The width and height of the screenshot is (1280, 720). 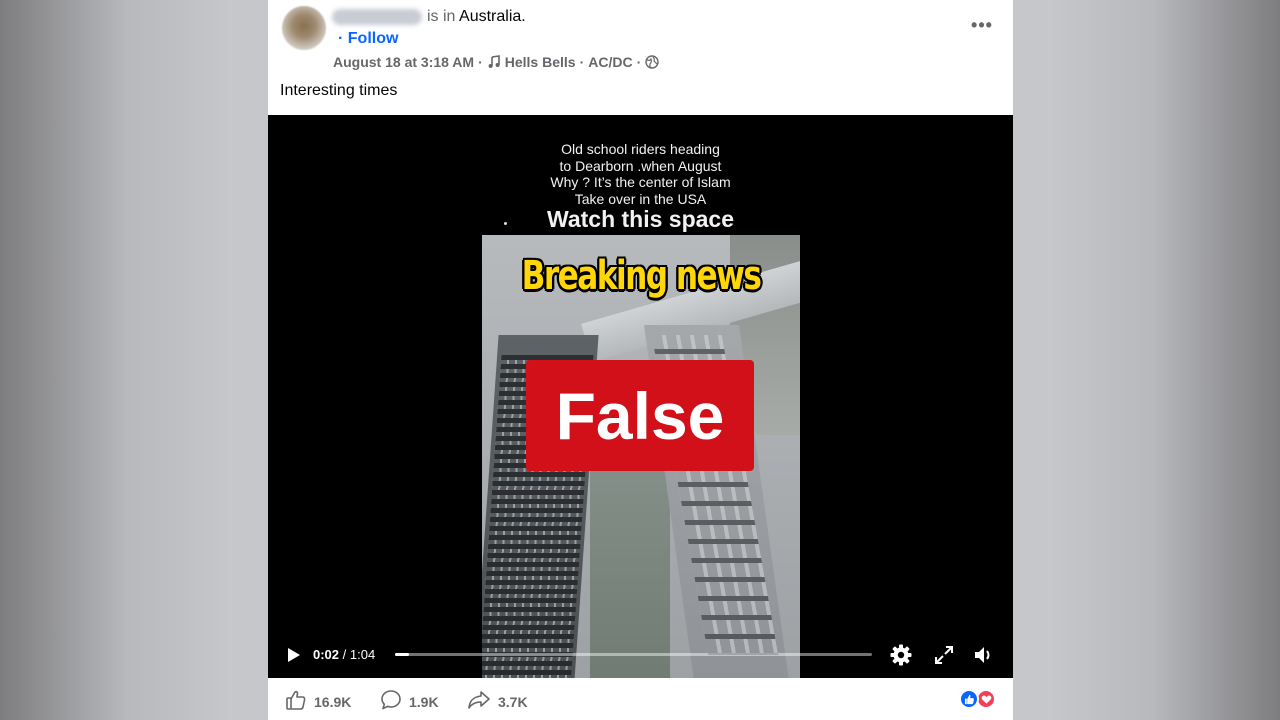 I want to click on follow-button: · Follow, so click(x=368, y=39).